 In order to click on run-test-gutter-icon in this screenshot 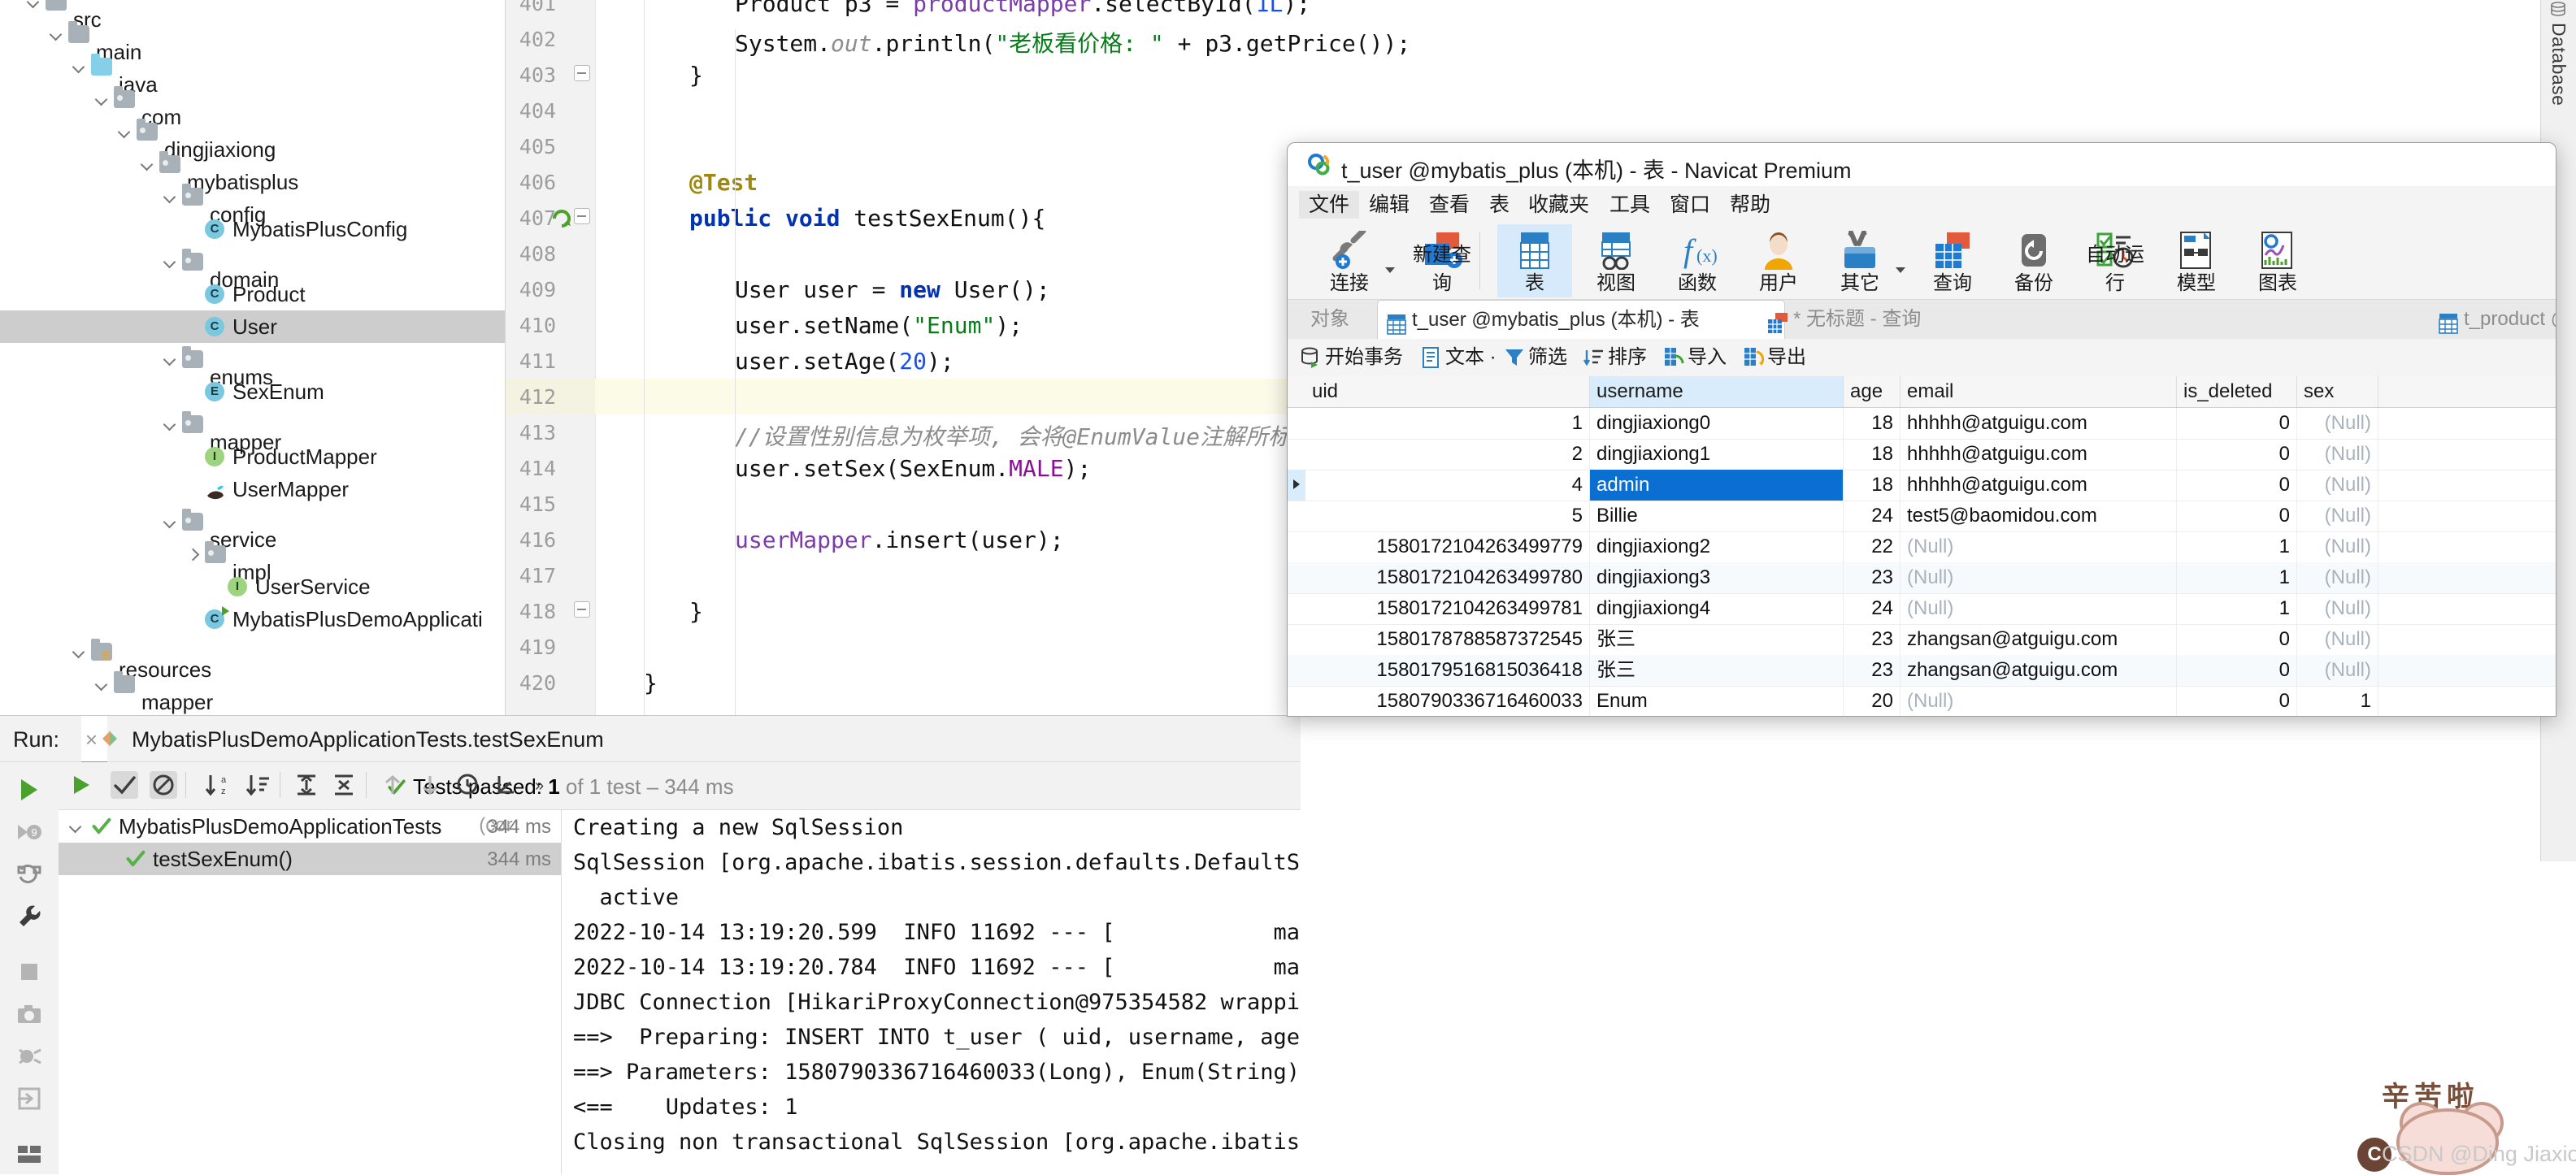, I will do `click(562, 218)`.